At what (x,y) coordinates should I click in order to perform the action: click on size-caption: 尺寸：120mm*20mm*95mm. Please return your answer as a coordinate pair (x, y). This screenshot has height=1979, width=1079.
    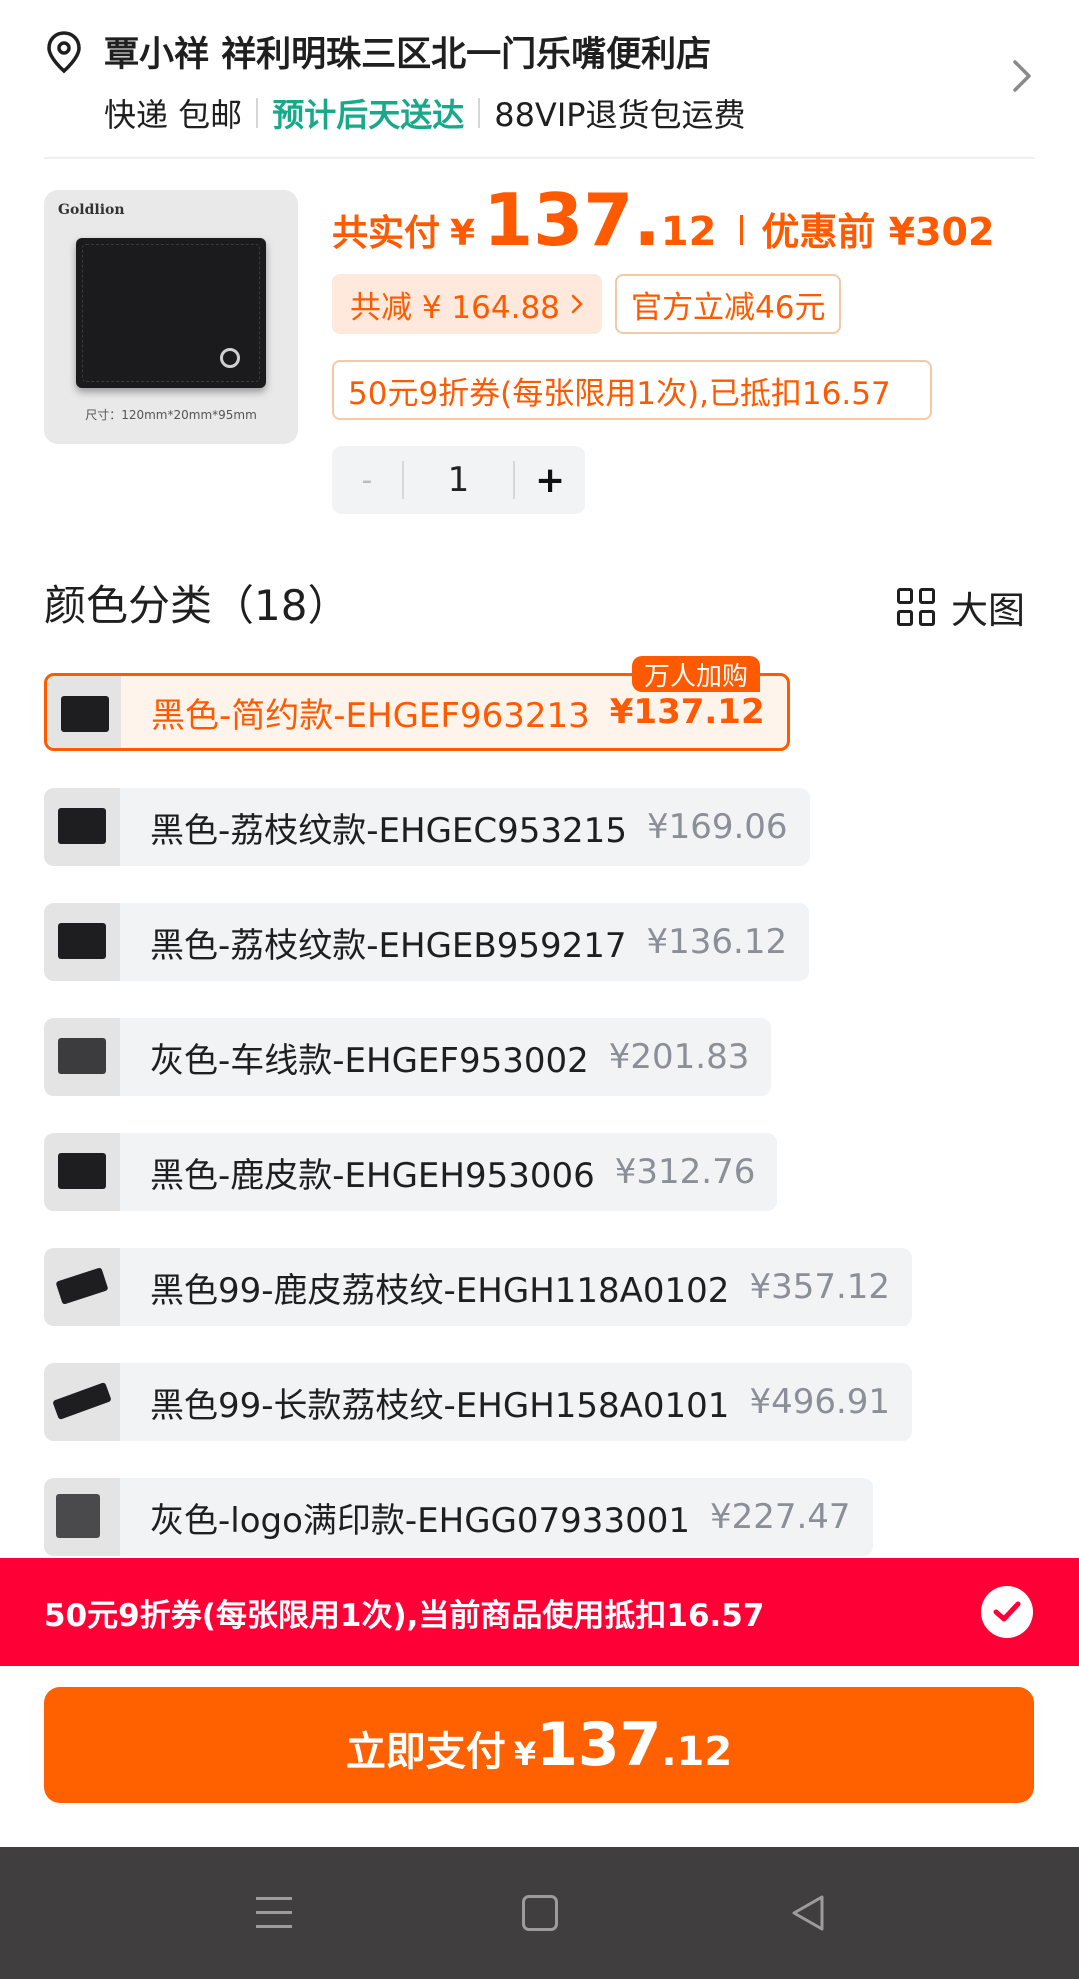
    Looking at the image, I should click on (171, 415).